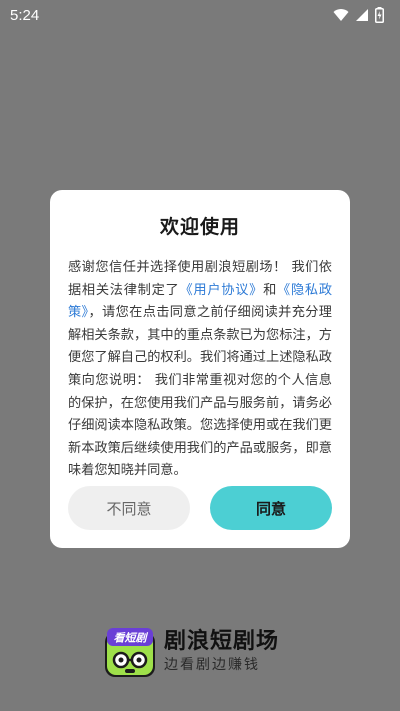 The width and height of the screenshot is (400, 711). I want to click on logo-badge-text: 看短剧, so click(131, 638).